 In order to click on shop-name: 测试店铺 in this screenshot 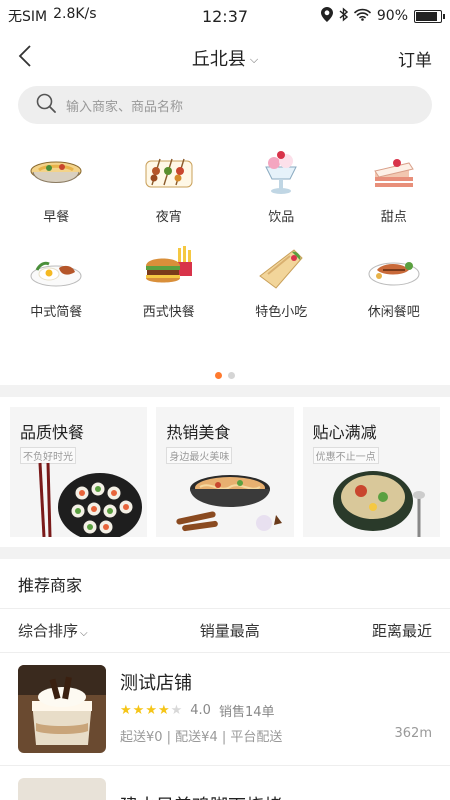, I will do `click(276, 682)`.